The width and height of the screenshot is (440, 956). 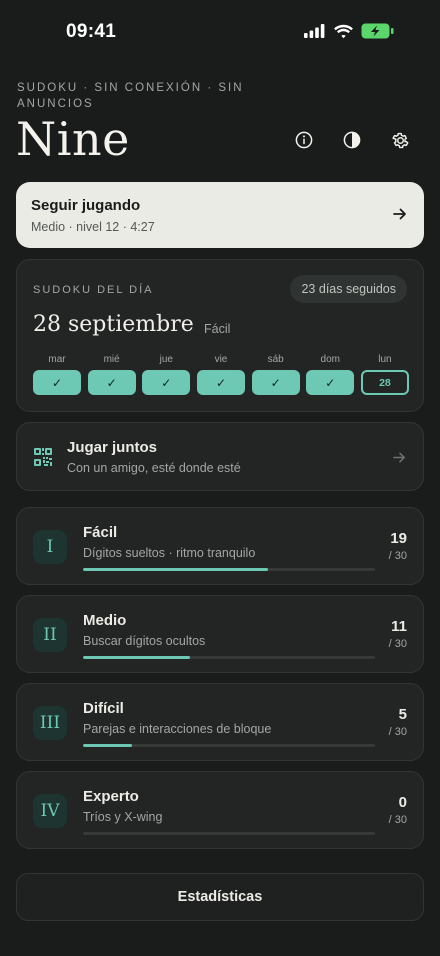 I want to click on continue-subtitle: Medio · nivel 12 · 4:27, so click(x=93, y=227).